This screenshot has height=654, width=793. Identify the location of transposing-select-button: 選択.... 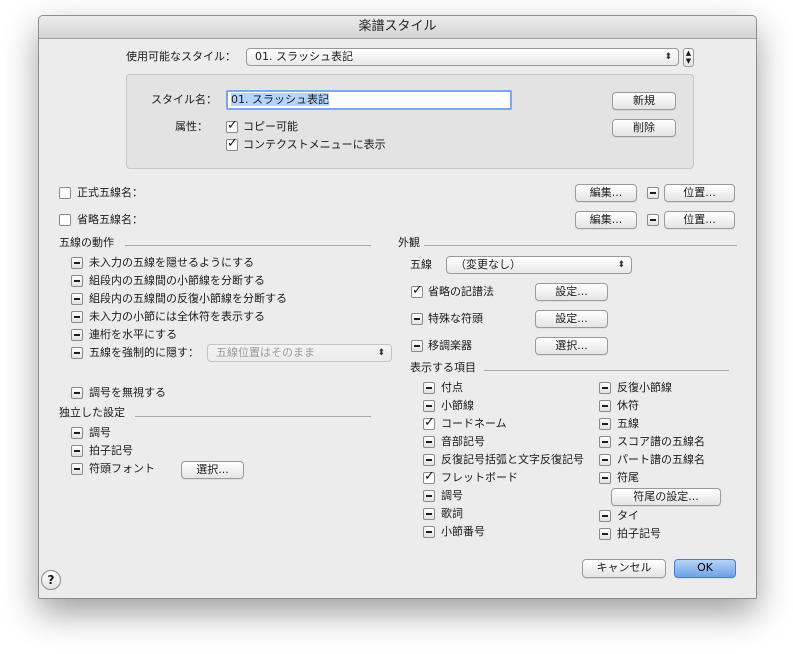
(571, 346).